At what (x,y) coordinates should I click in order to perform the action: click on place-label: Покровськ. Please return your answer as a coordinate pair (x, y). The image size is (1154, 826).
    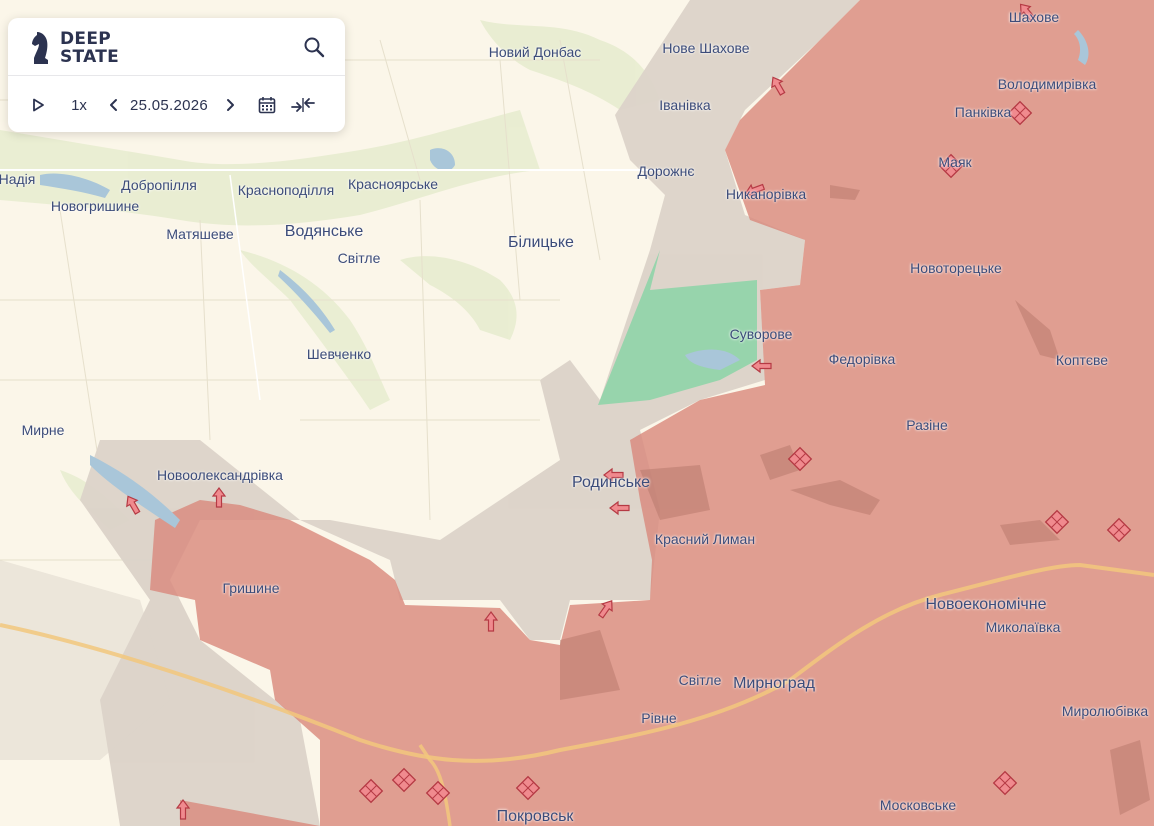
    Looking at the image, I should click on (535, 816).